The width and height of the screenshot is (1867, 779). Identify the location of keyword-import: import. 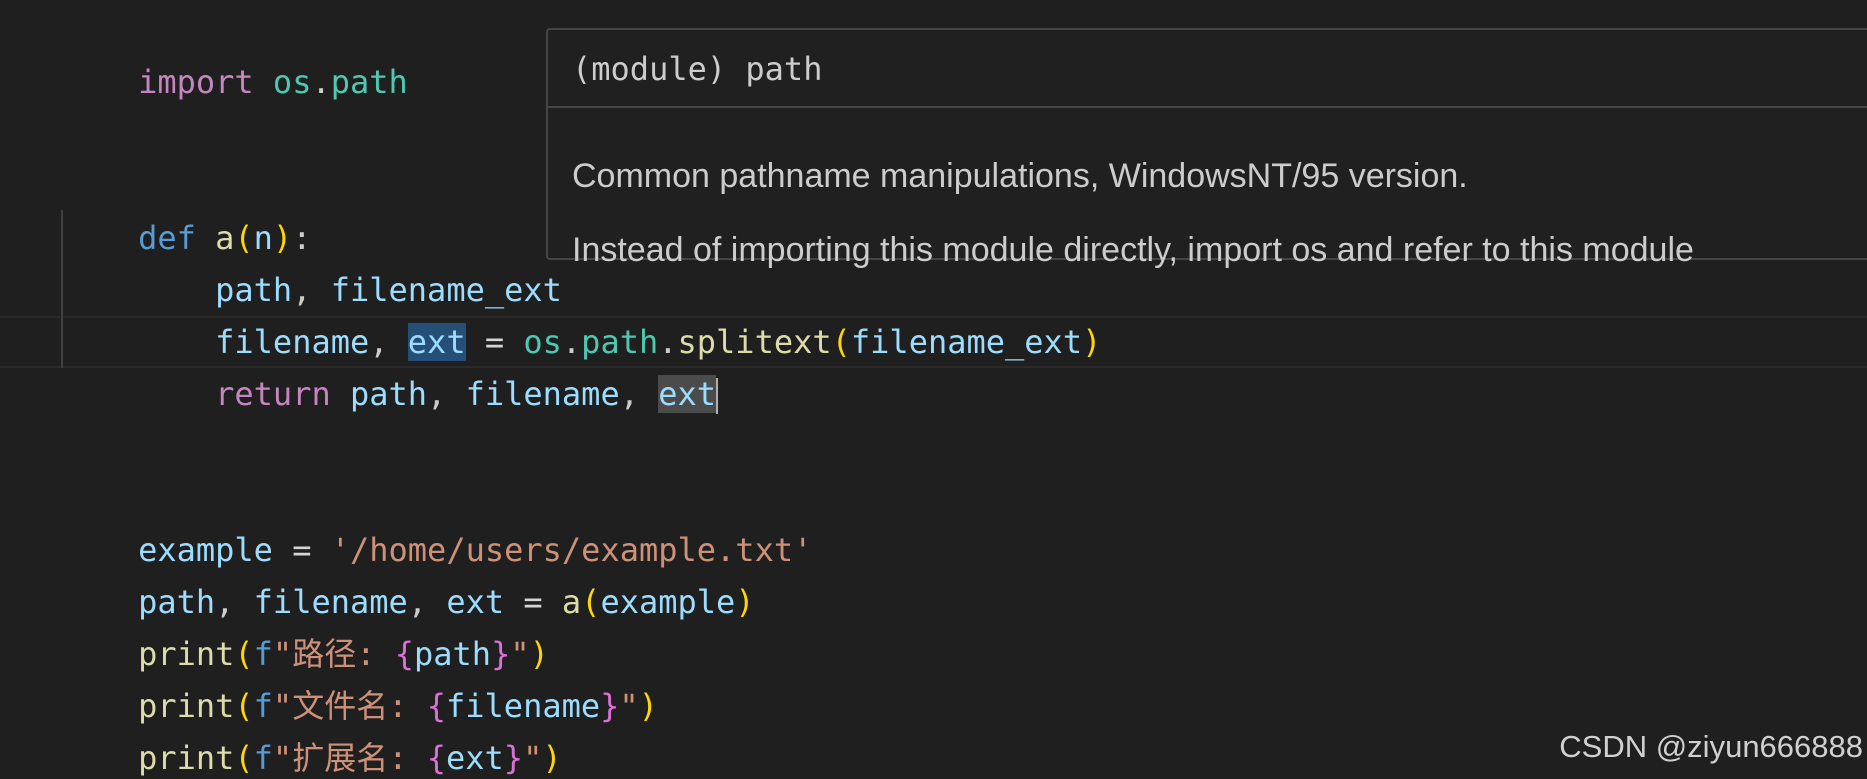
(196, 82).